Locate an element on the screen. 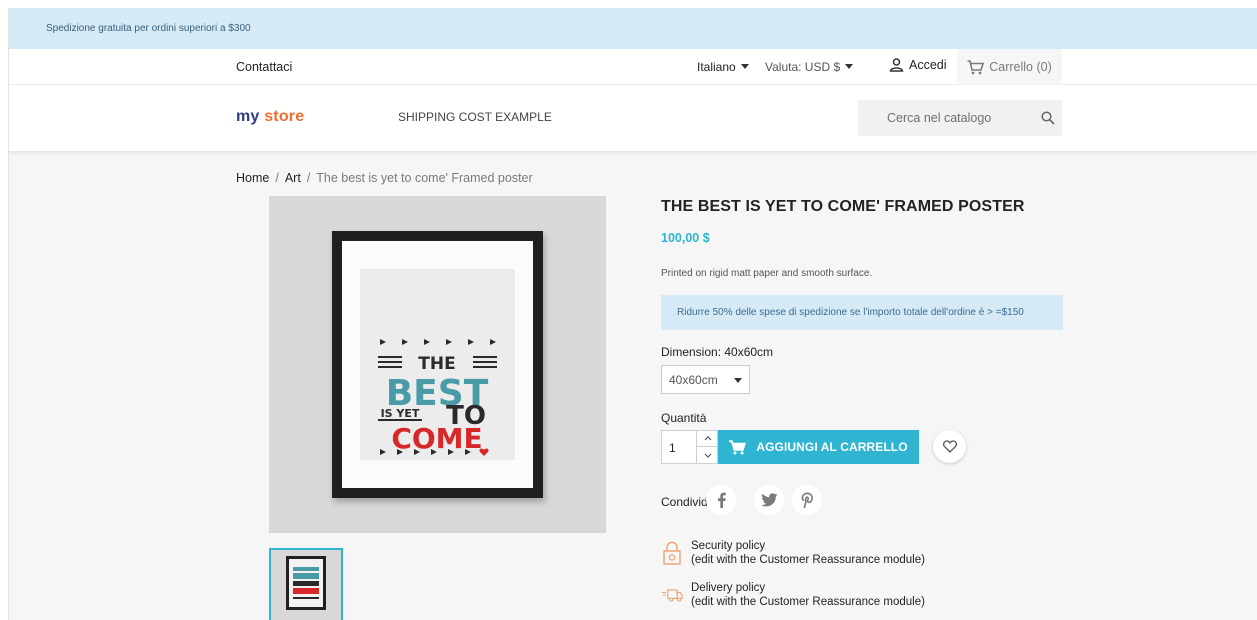 The height and width of the screenshot is (620, 1257). reassurance-security-title: Security policy is located at coordinates (728, 546).